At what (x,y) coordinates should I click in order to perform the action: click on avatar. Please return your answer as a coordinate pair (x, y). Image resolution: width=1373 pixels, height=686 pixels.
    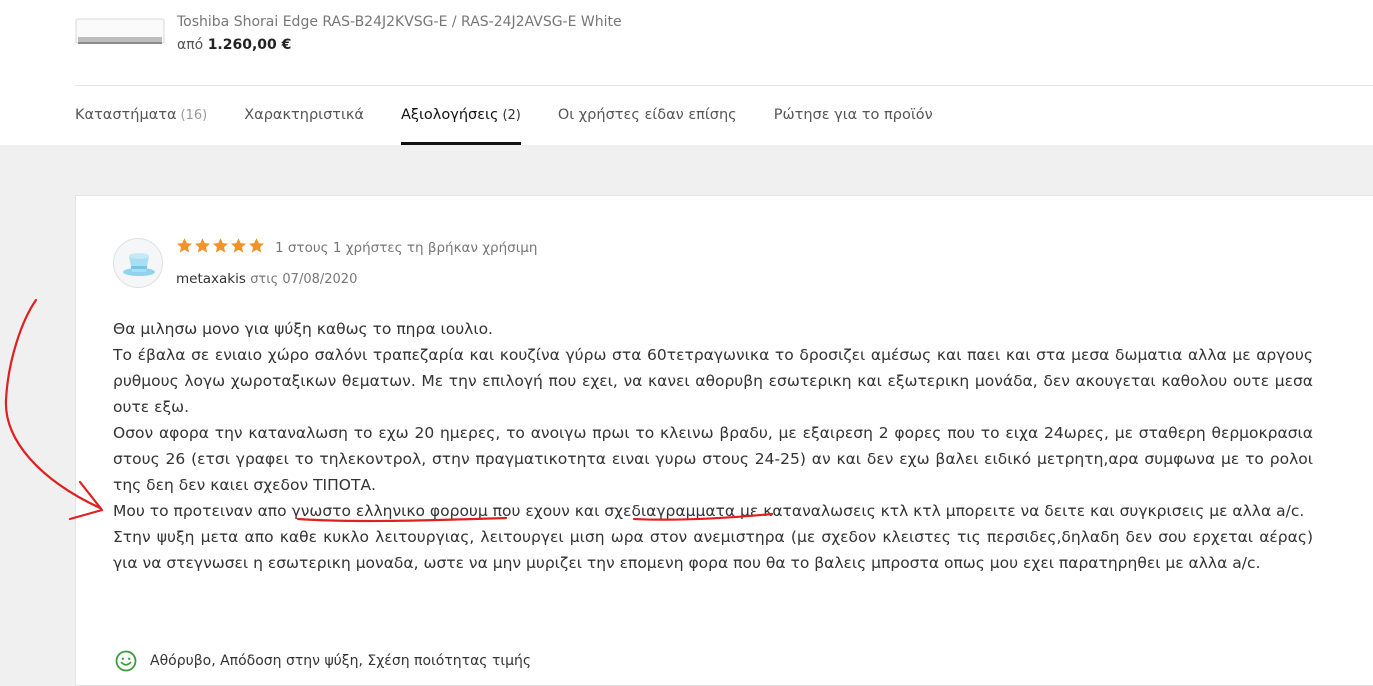
    Looking at the image, I should click on (138, 263).